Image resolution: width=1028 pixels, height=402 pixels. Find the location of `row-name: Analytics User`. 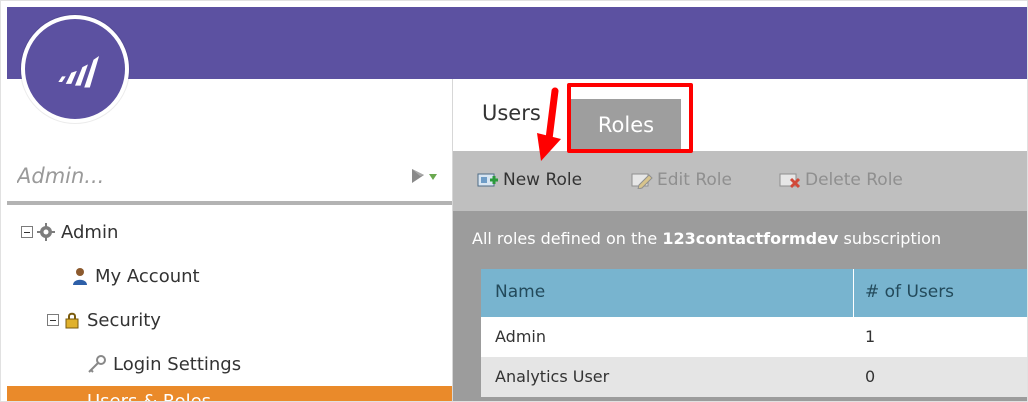

row-name: Analytics User is located at coordinates (552, 376).